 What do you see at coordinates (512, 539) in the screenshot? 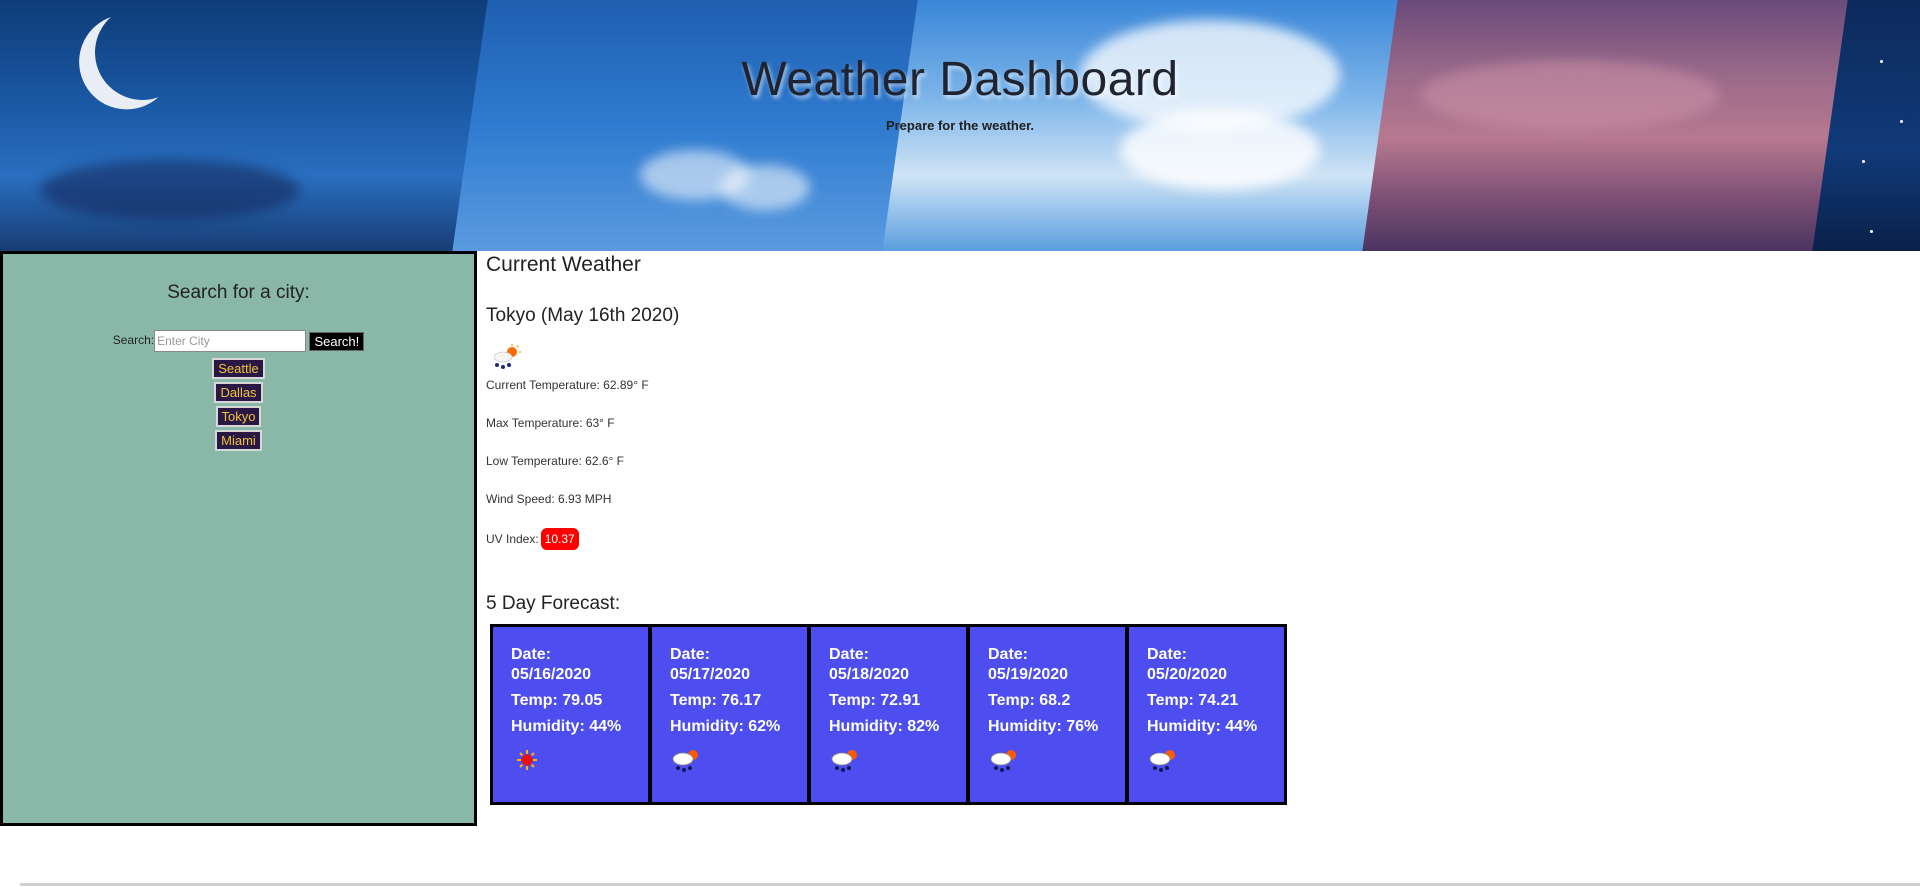
I see `uv-index-label: UV Index:` at bounding box center [512, 539].